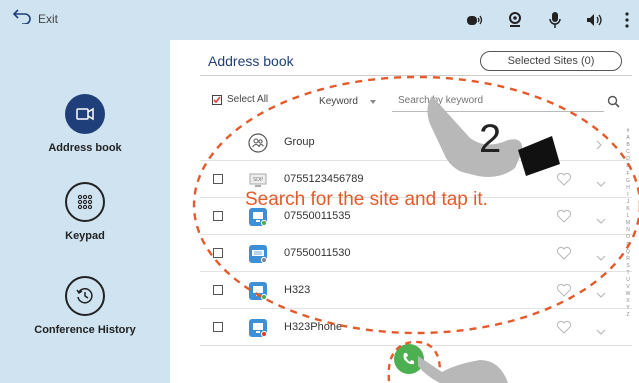 Image resolution: width=639 pixels, height=383 pixels. I want to click on alphabet-letter: Y, so click(628, 308).